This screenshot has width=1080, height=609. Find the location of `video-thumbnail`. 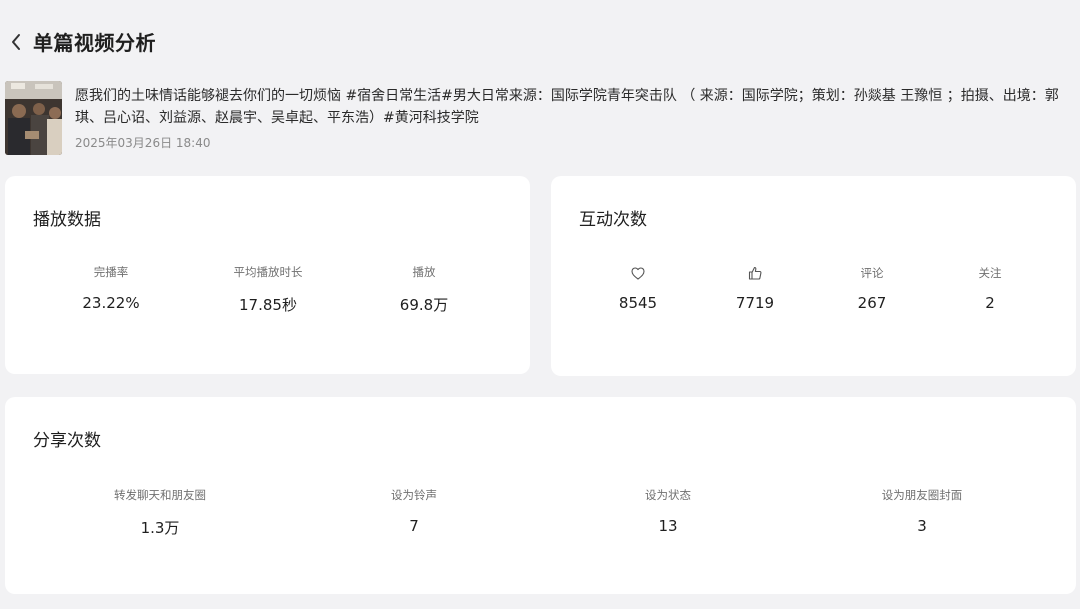

video-thumbnail is located at coordinates (33, 118).